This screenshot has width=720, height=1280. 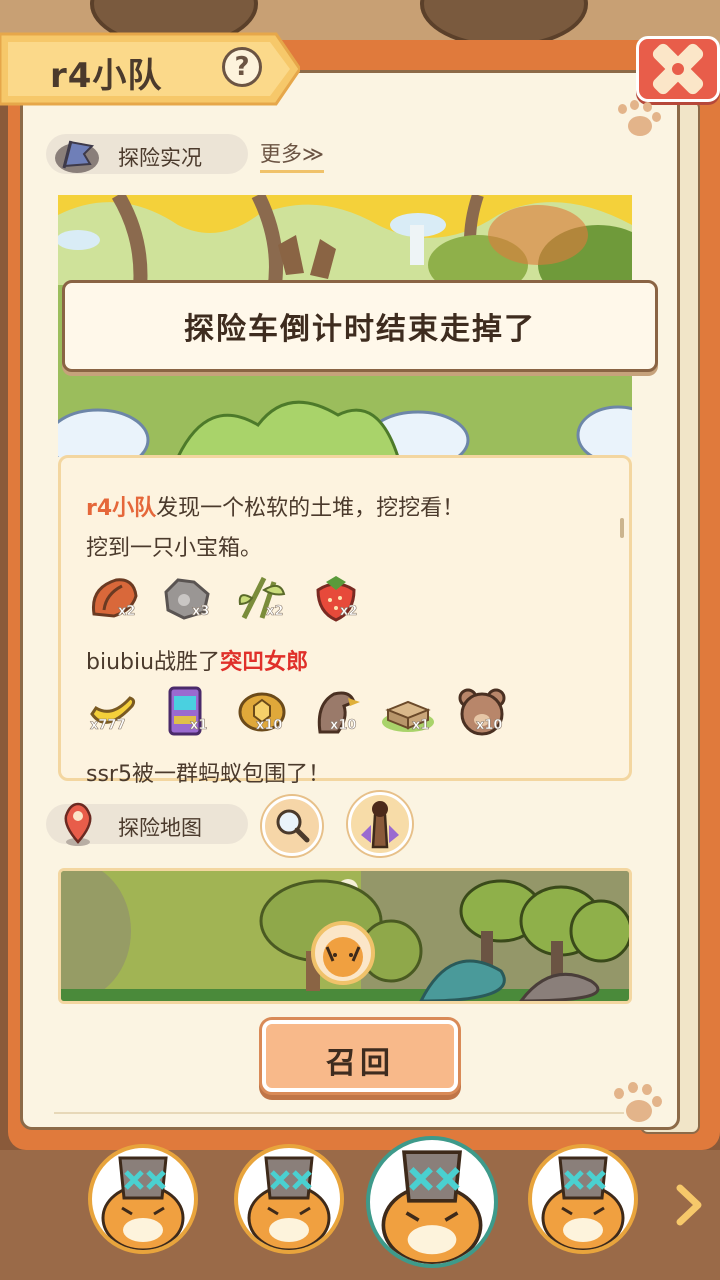 What do you see at coordinates (360, 1063) in the screenshot?
I see `recall-label: 召回` at bounding box center [360, 1063].